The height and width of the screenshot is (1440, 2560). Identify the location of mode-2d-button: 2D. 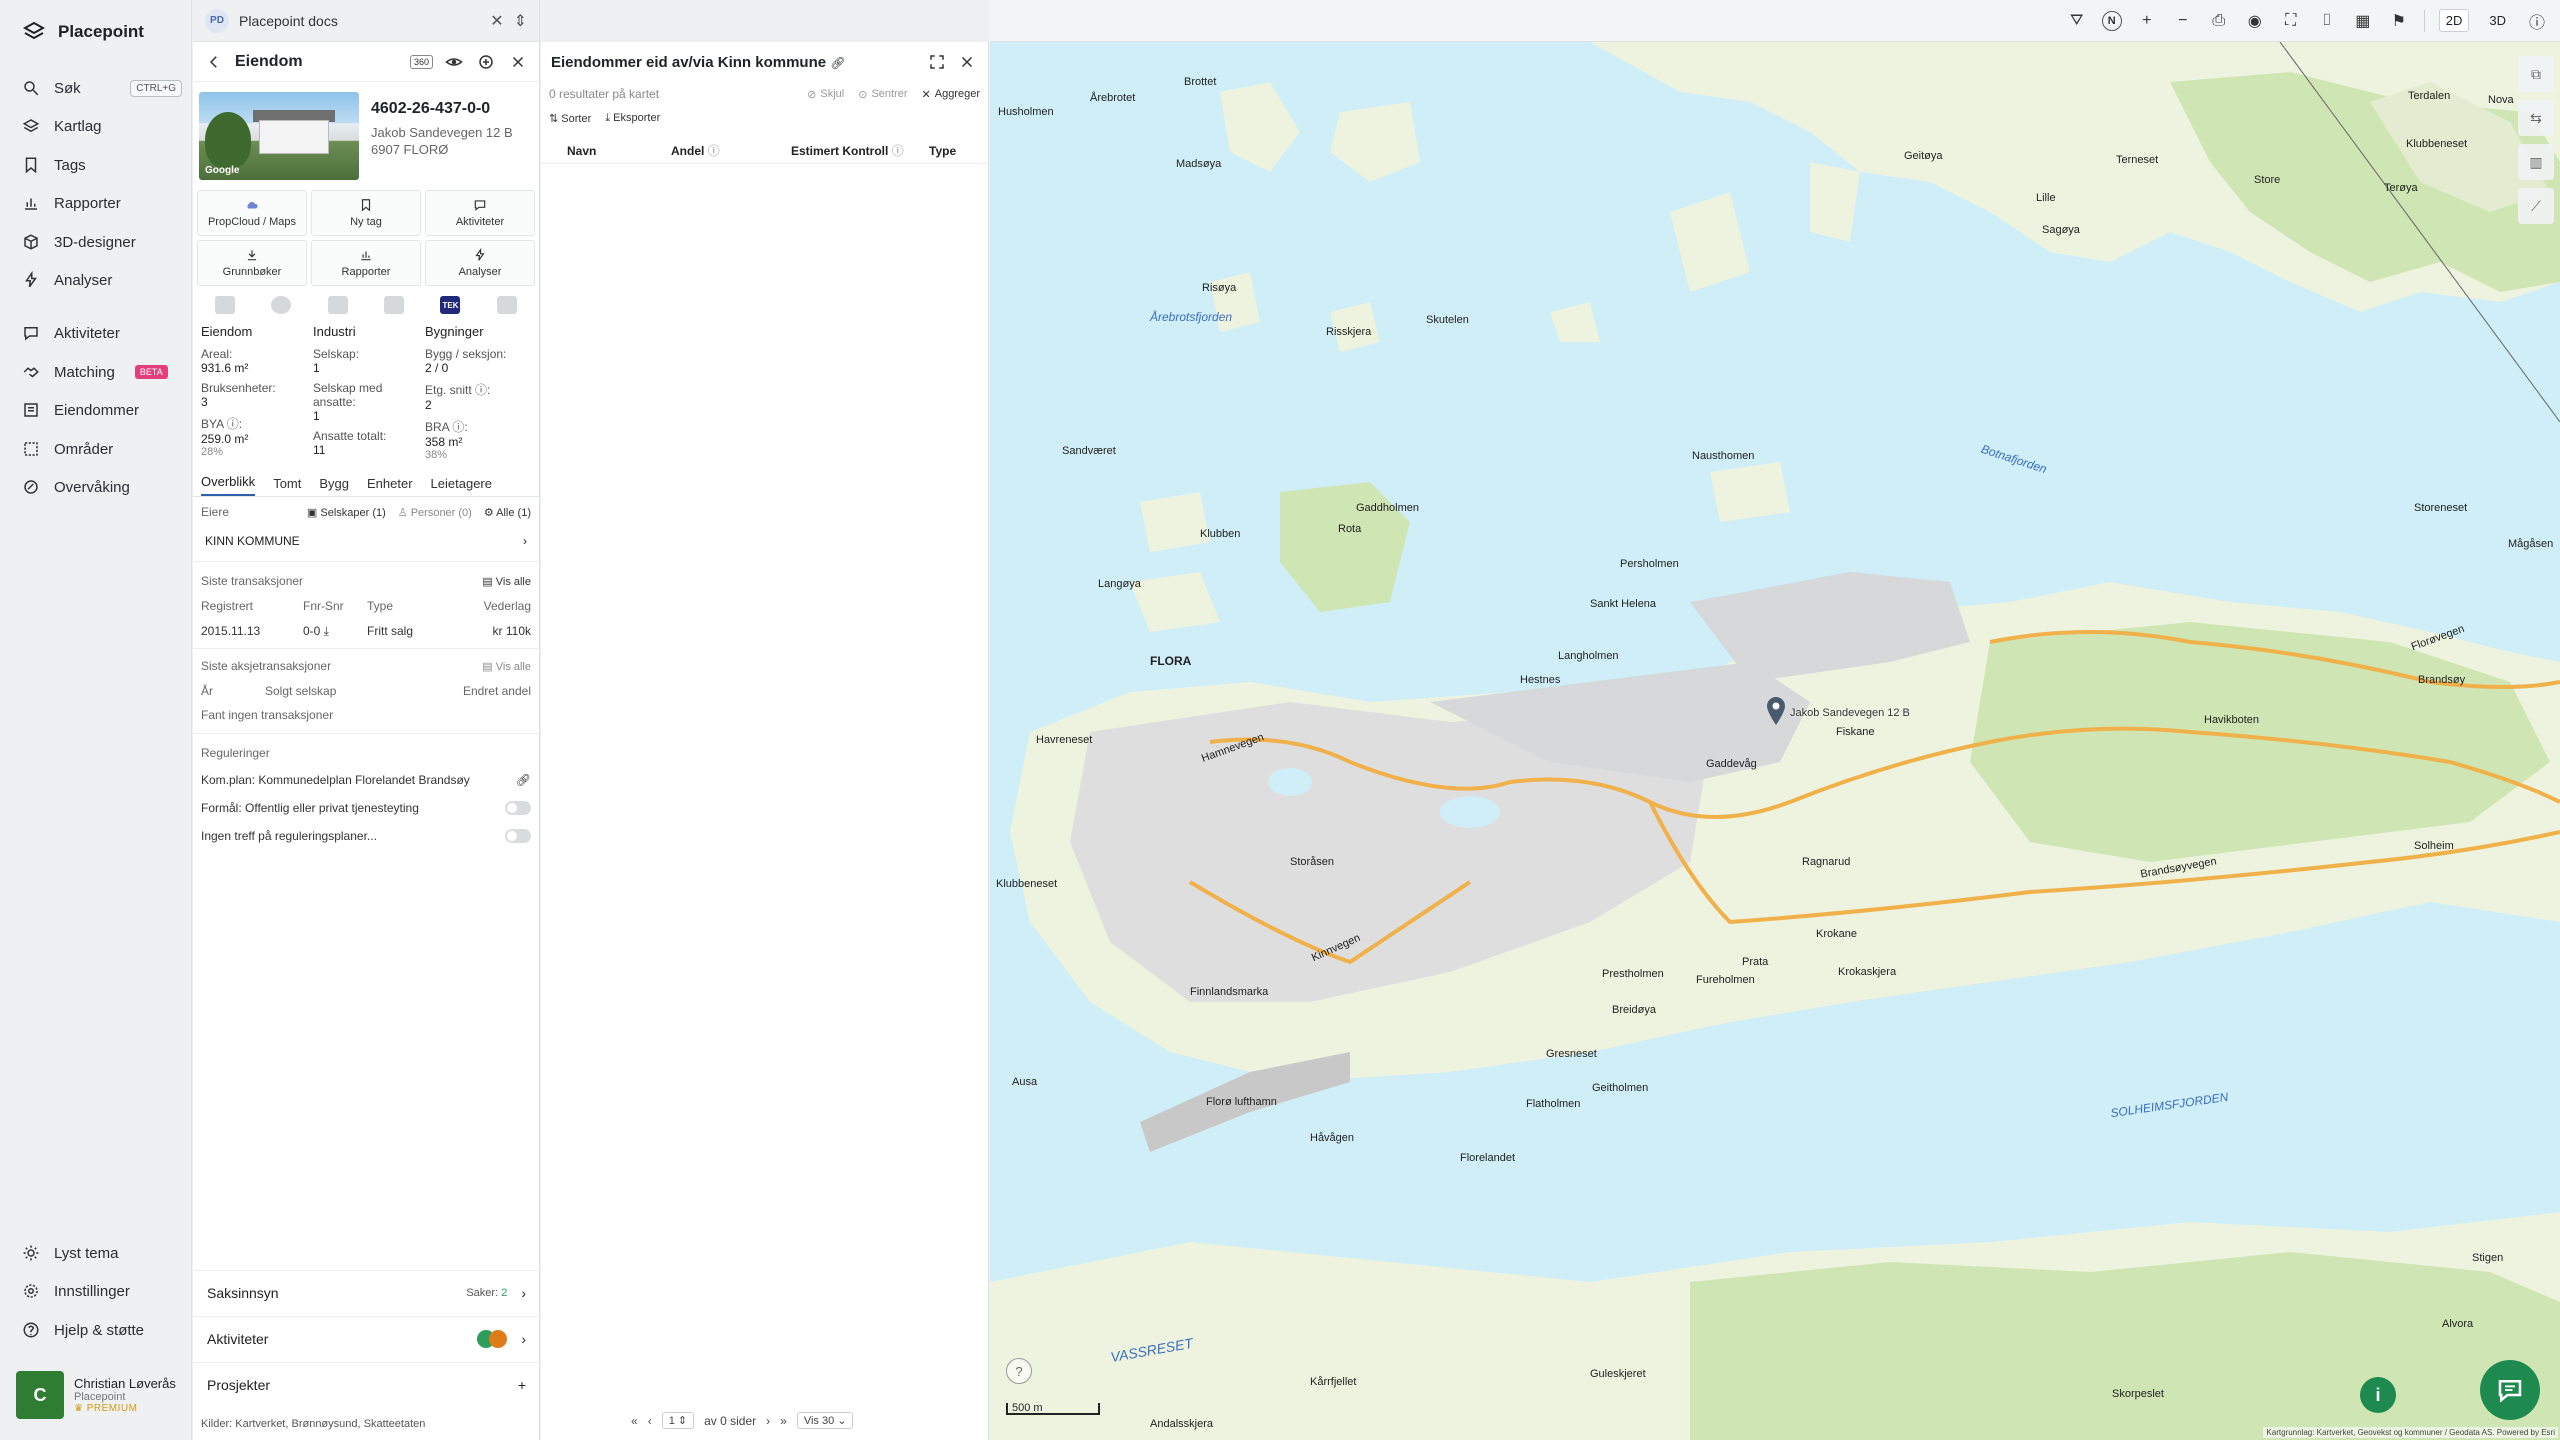
(2454, 20).